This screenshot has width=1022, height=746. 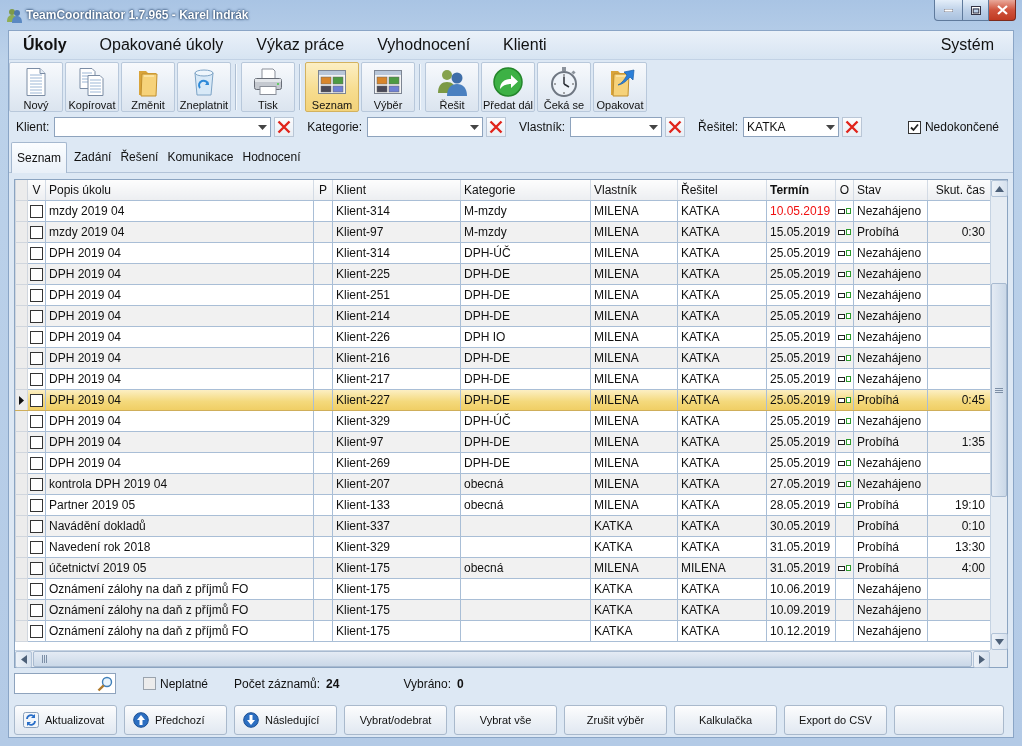 I want to click on table-row: DPH 2019 04 Klient-225 DPH-DE MILENA KATKA 25.05.2019 Nezahájeno, so click(x=502, y=274).